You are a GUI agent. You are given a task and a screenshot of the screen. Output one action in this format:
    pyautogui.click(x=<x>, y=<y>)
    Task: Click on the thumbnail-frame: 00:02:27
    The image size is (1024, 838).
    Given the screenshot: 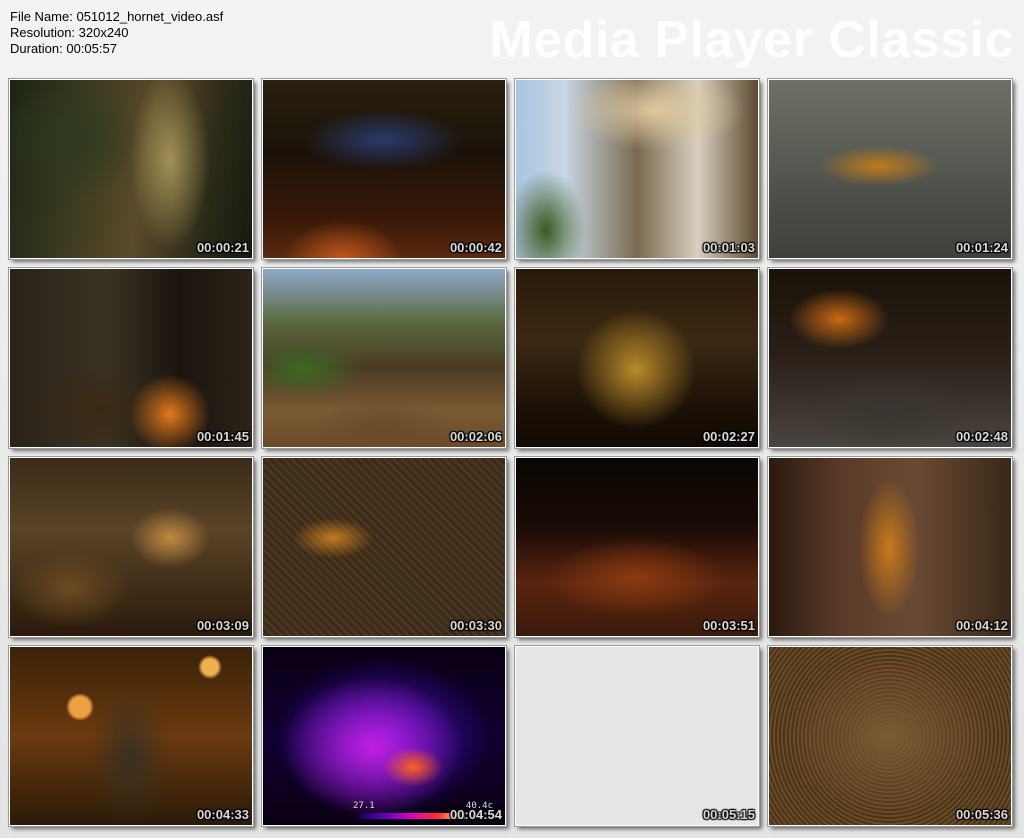 What is the action you would take?
    pyautogui.click(x=637, y=358)
    